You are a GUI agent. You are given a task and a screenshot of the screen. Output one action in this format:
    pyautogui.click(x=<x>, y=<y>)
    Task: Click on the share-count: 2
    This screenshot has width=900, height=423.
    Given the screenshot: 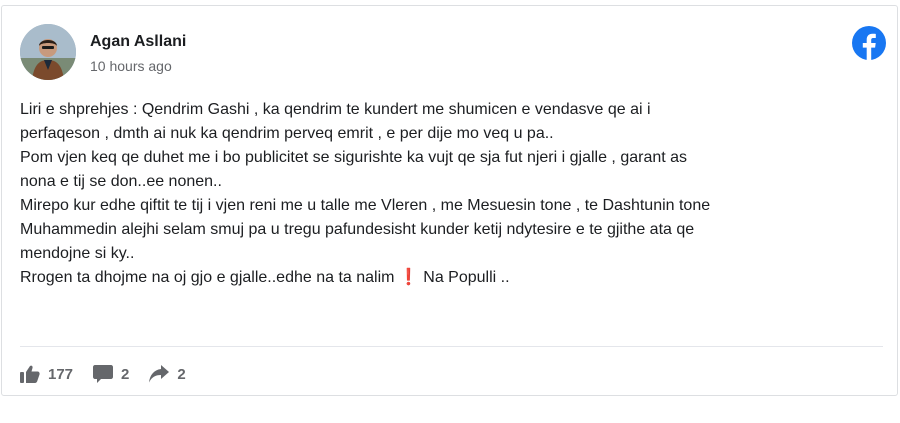 What is the action you would take?
    pyautogui.click(x=181, y=374)
    